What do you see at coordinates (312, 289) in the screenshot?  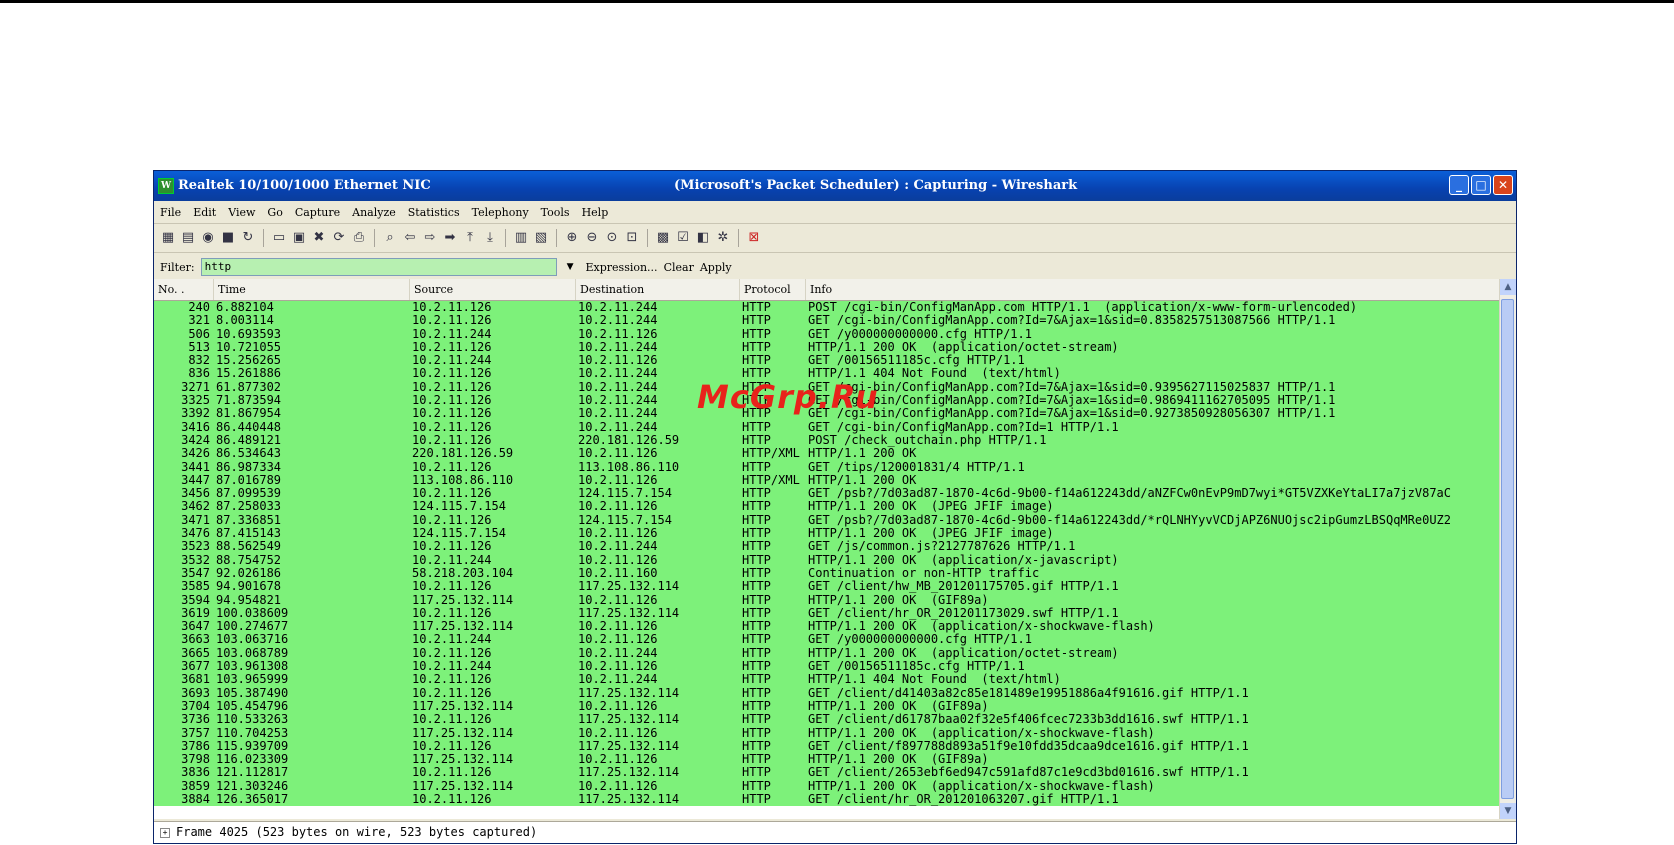 I see `col-header-time: Time` at bounding box center [312, 289].